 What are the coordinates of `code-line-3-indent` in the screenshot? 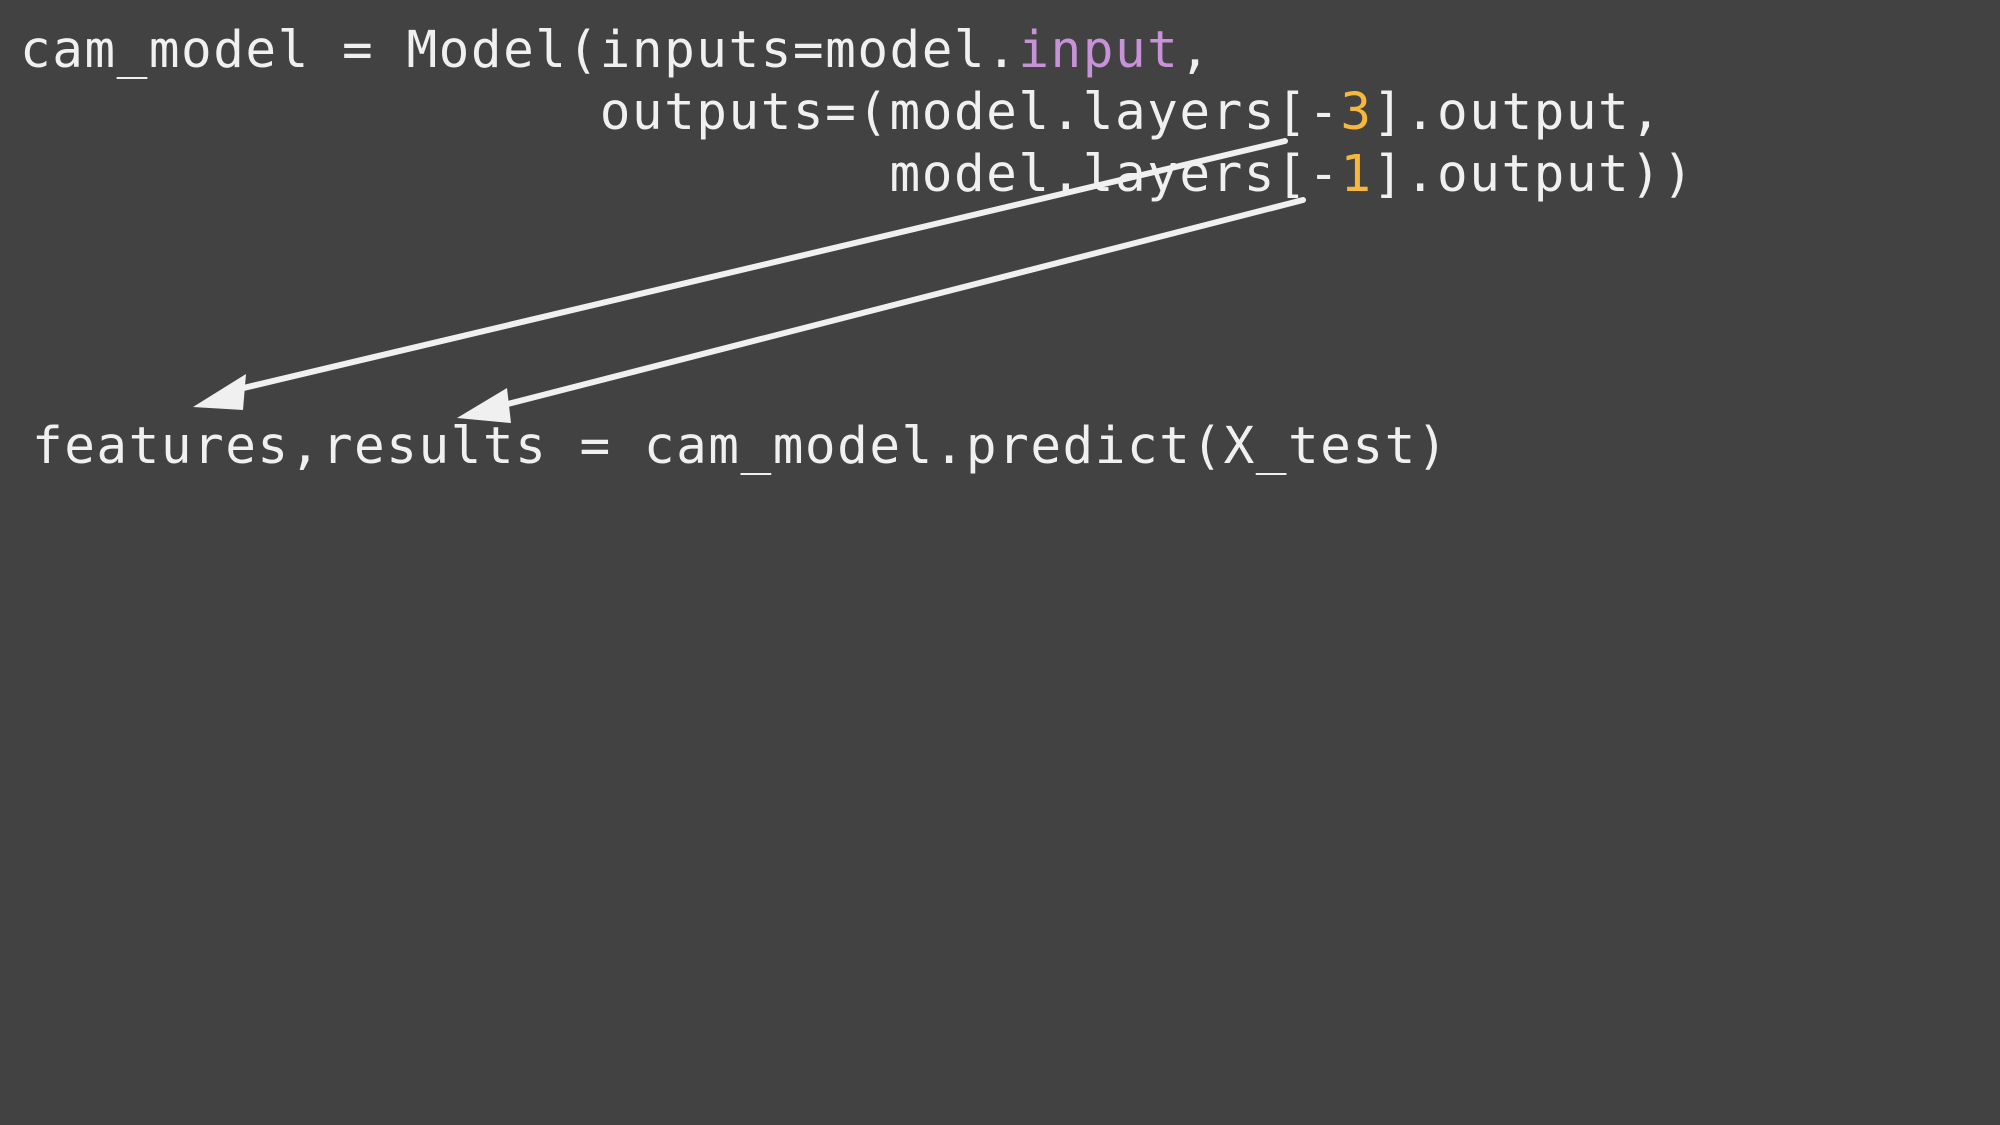 It's located at (455, 174).